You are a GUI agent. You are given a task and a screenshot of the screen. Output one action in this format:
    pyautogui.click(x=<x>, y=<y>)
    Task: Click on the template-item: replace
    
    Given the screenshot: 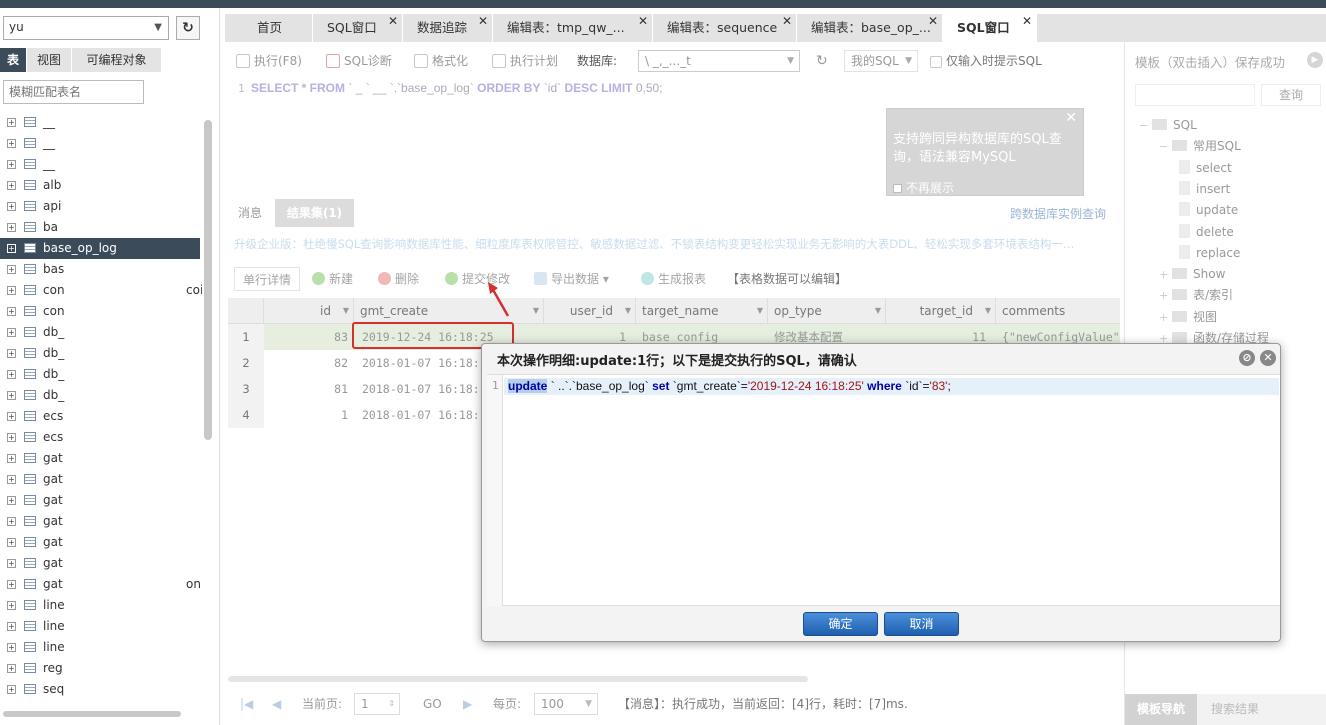 What is the action you would take?
    pyautogui.click(x=1209, y=253)
    